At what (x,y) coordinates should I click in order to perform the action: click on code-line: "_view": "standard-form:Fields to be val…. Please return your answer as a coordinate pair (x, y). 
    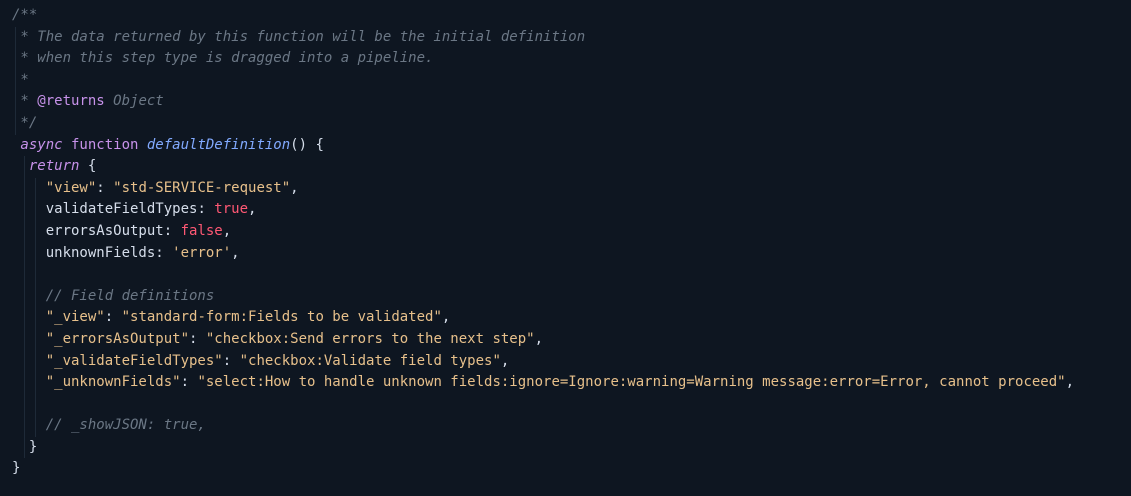
    Looking at the image, I should click on (565, 318).